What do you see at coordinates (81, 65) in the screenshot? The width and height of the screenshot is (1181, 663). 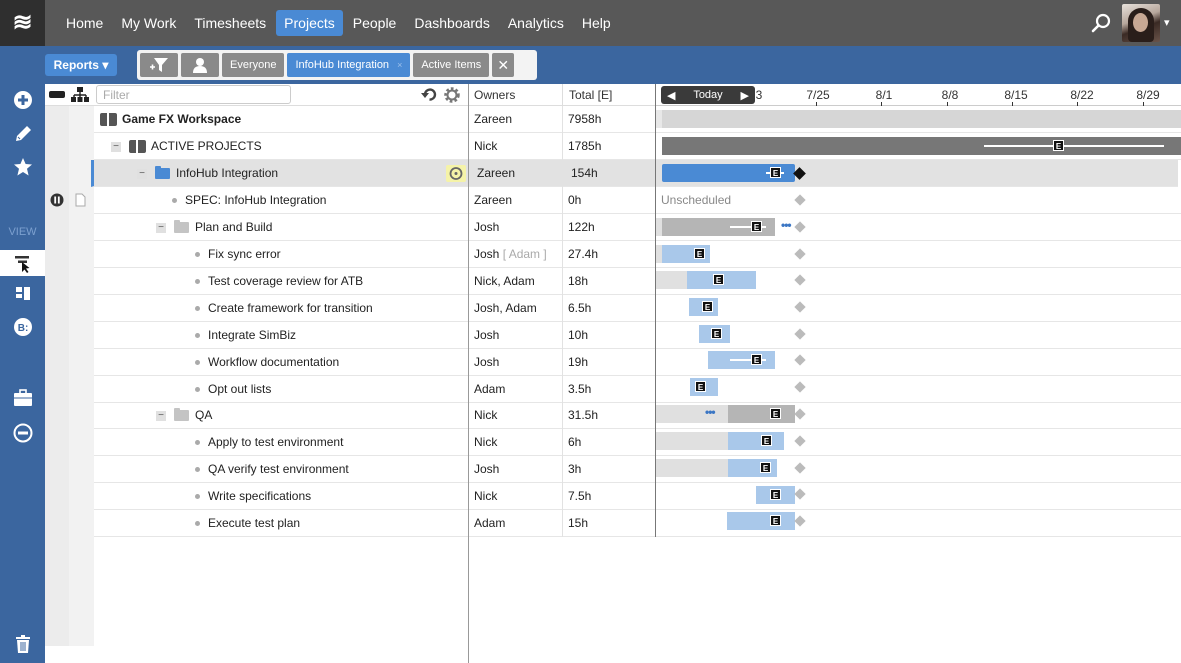 I see `reports-button: Reports ▾` at bounding box center [81, 65].